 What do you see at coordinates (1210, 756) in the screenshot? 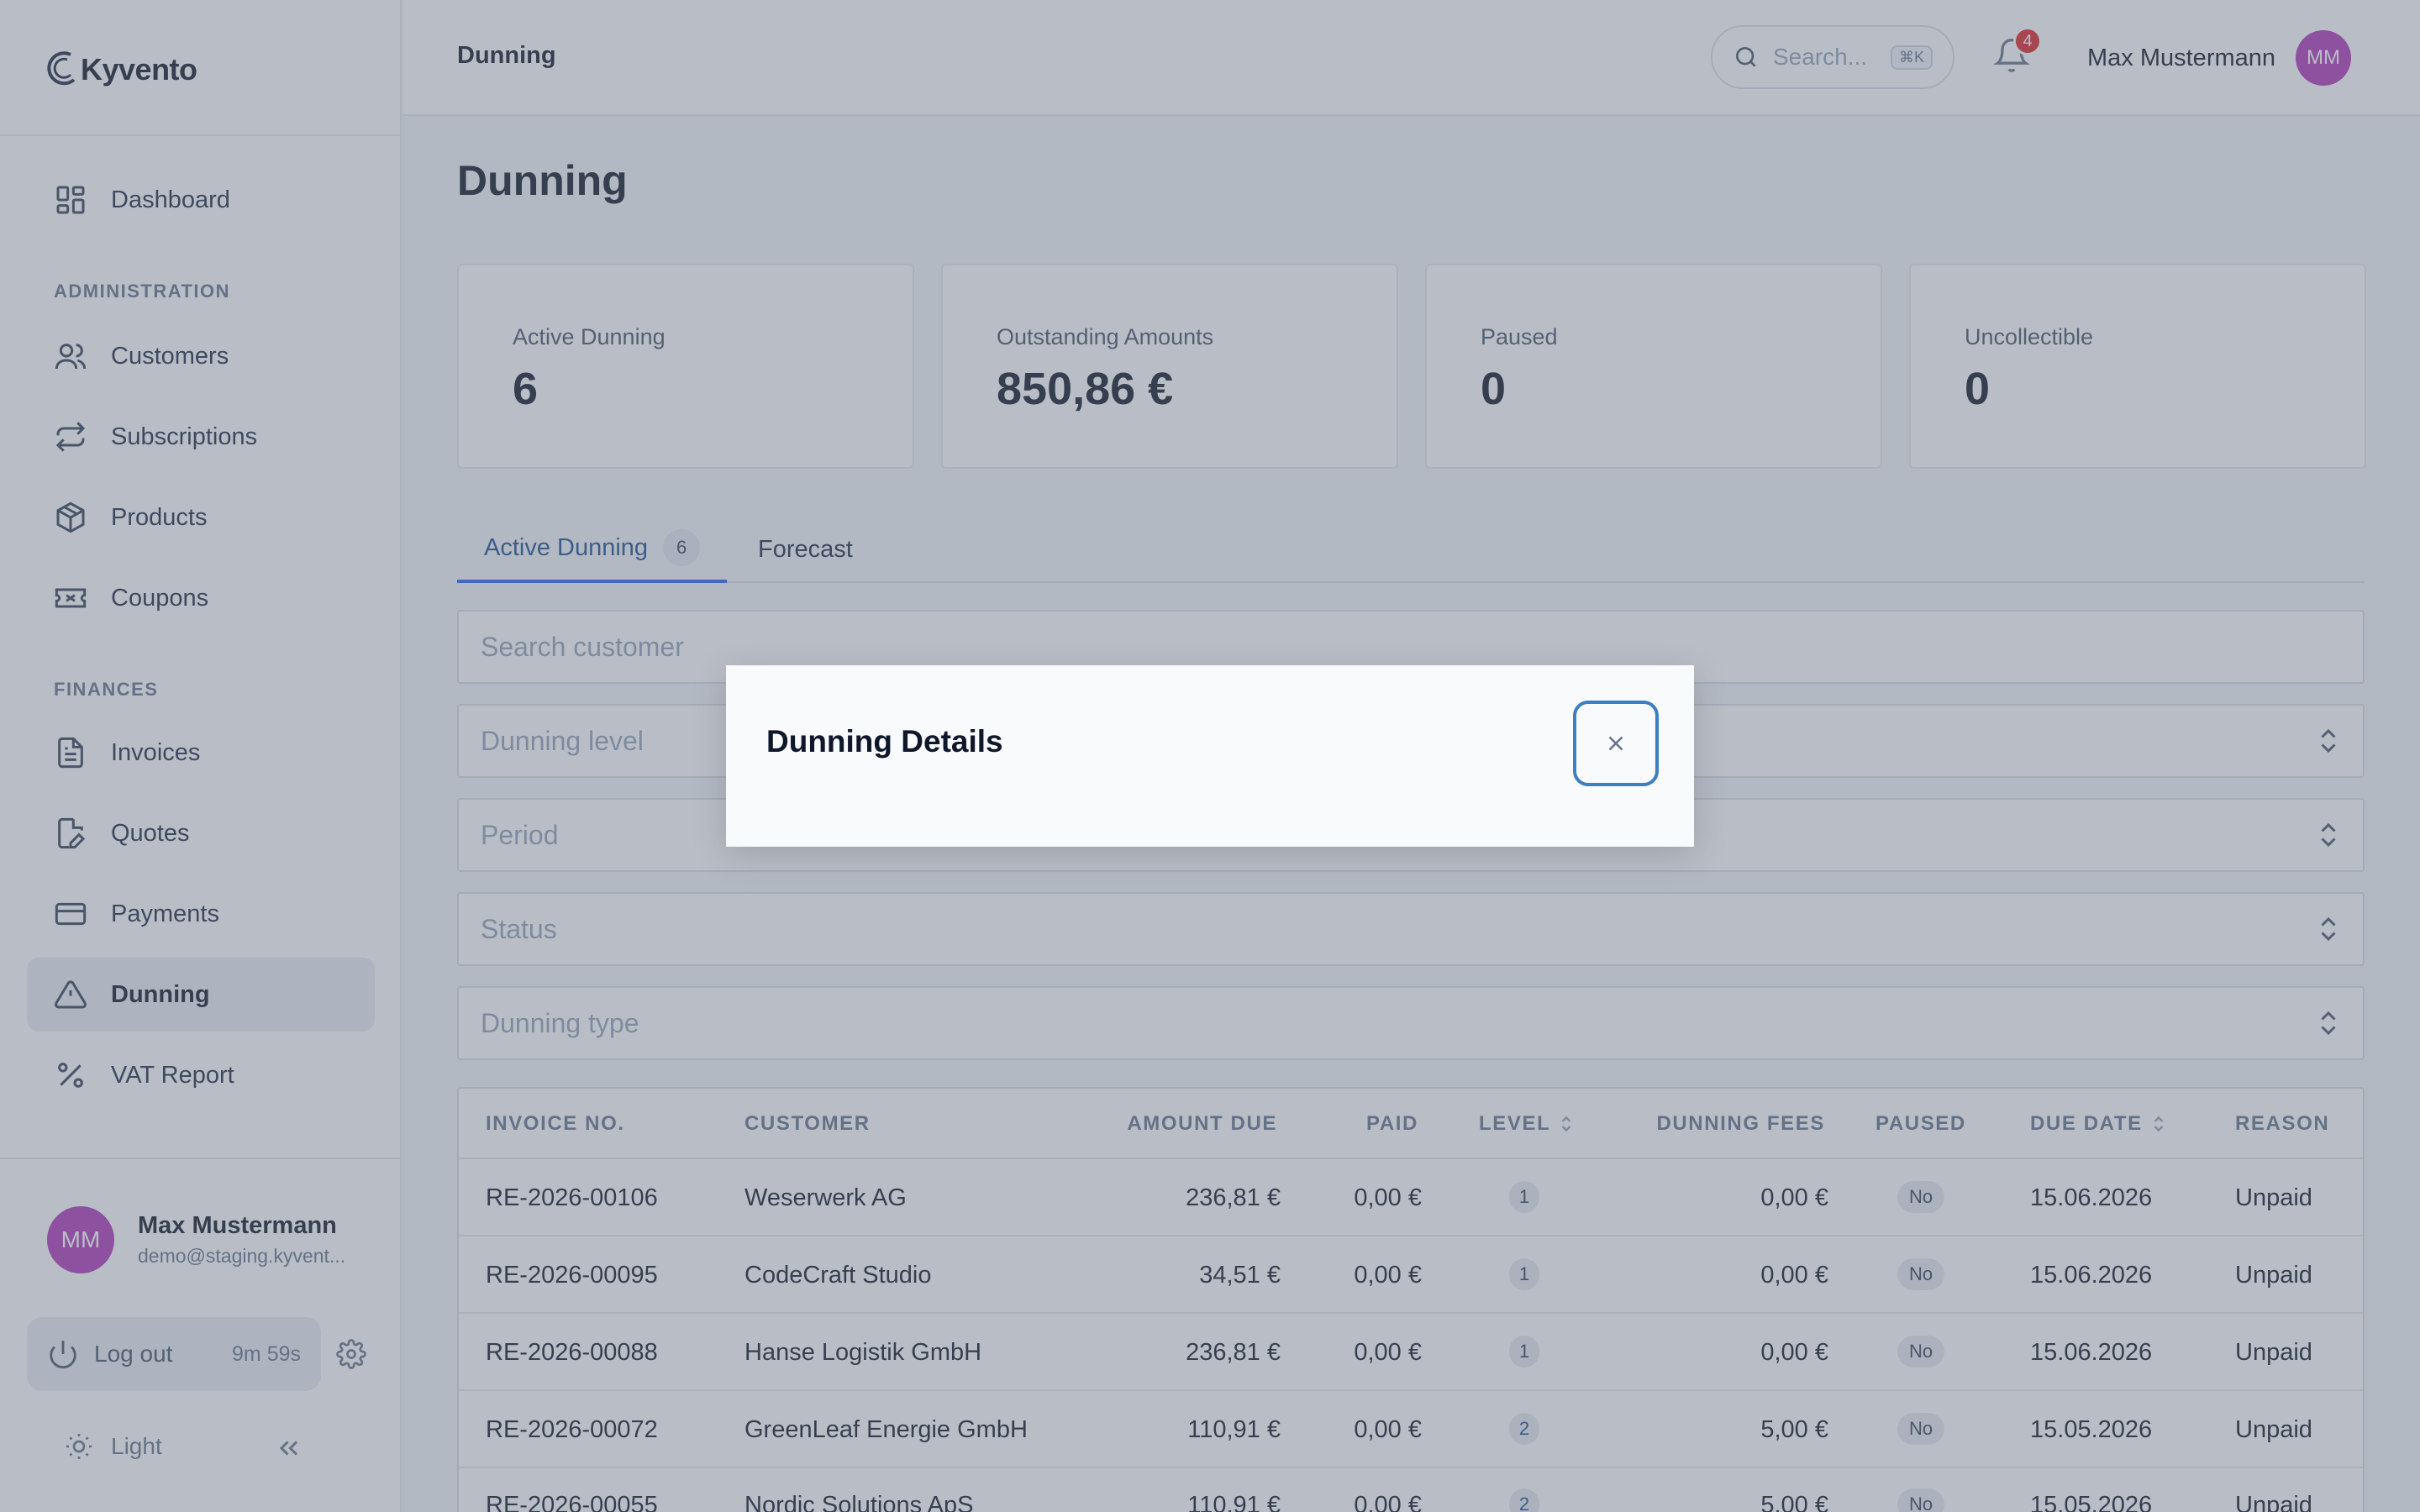
I see `dunning-details-modal: Dunning Details` at bounding box center [1210, 756].